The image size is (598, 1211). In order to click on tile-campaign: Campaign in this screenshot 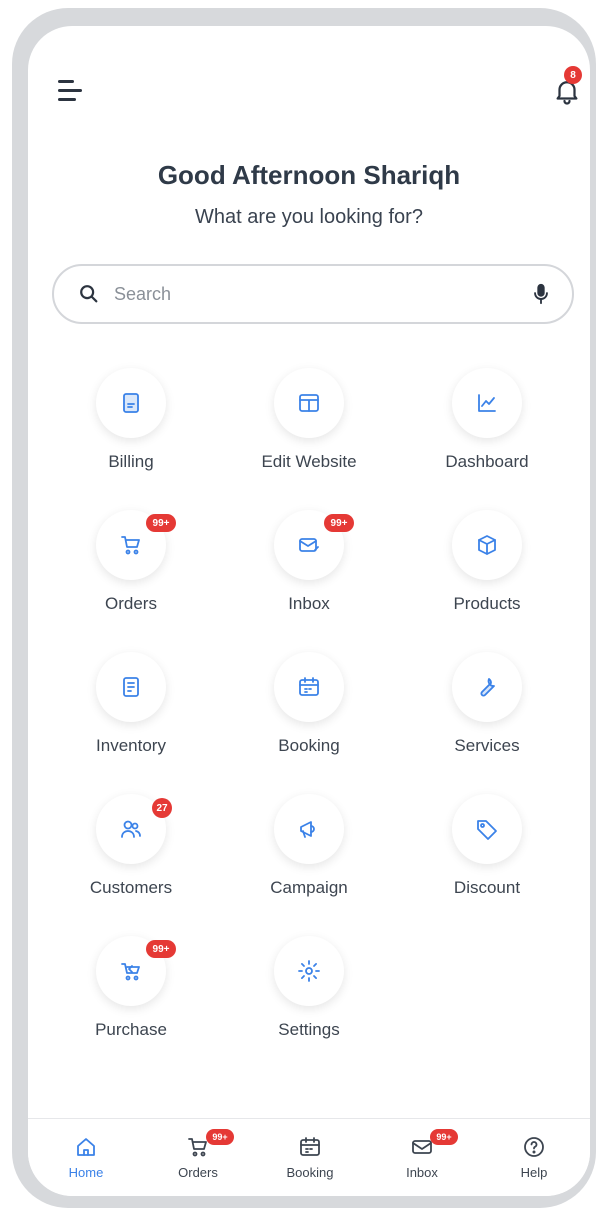, I will do `click(309, 854)`.